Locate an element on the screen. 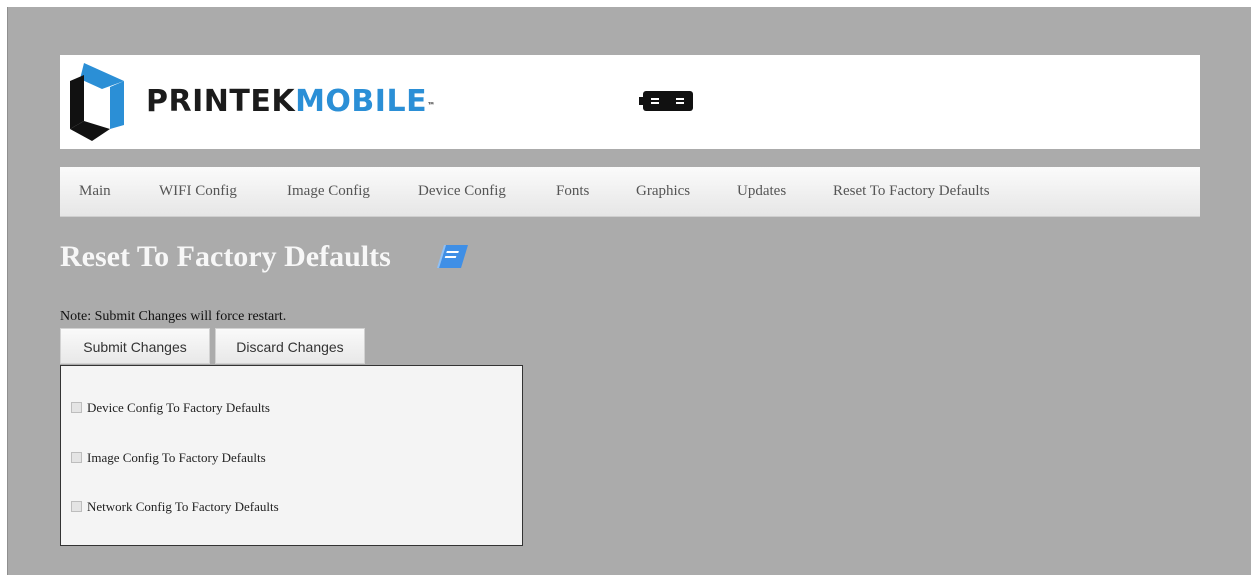  book-icon is located at coordinates (453, 257).